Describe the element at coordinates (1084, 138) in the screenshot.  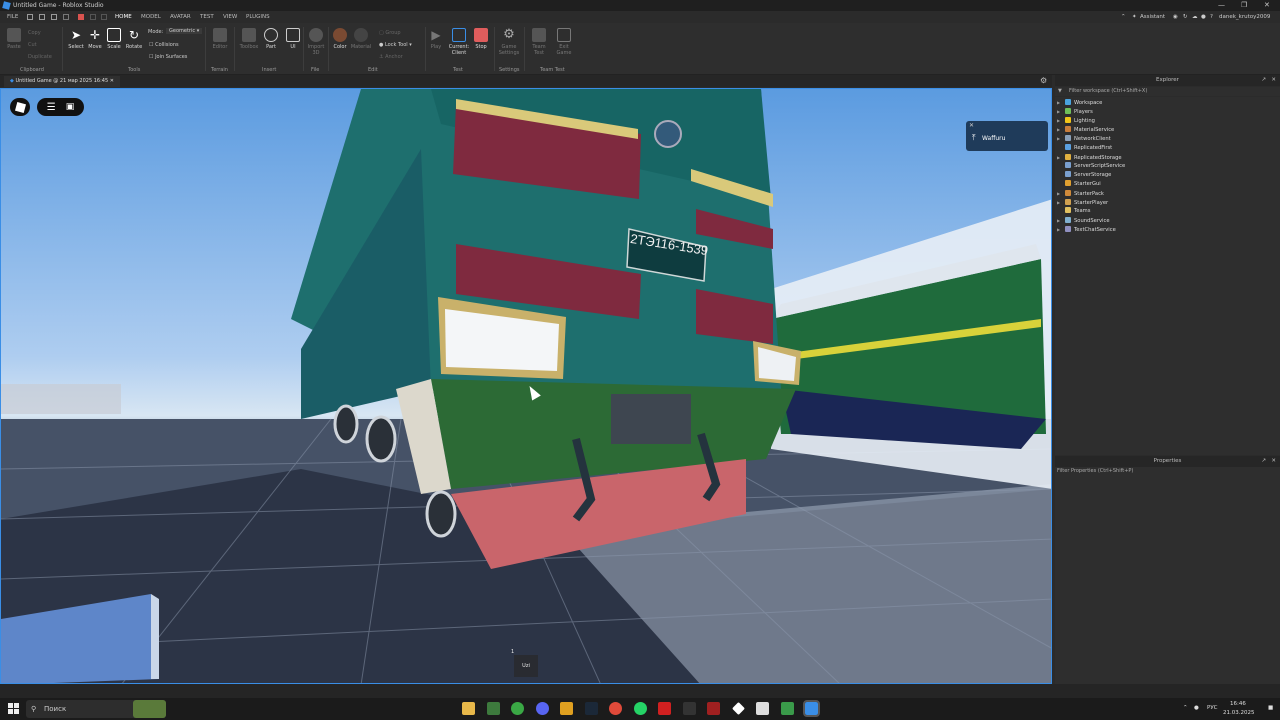
I see `explorer-item-networkclient: ▶ NetworkClient` at that location.